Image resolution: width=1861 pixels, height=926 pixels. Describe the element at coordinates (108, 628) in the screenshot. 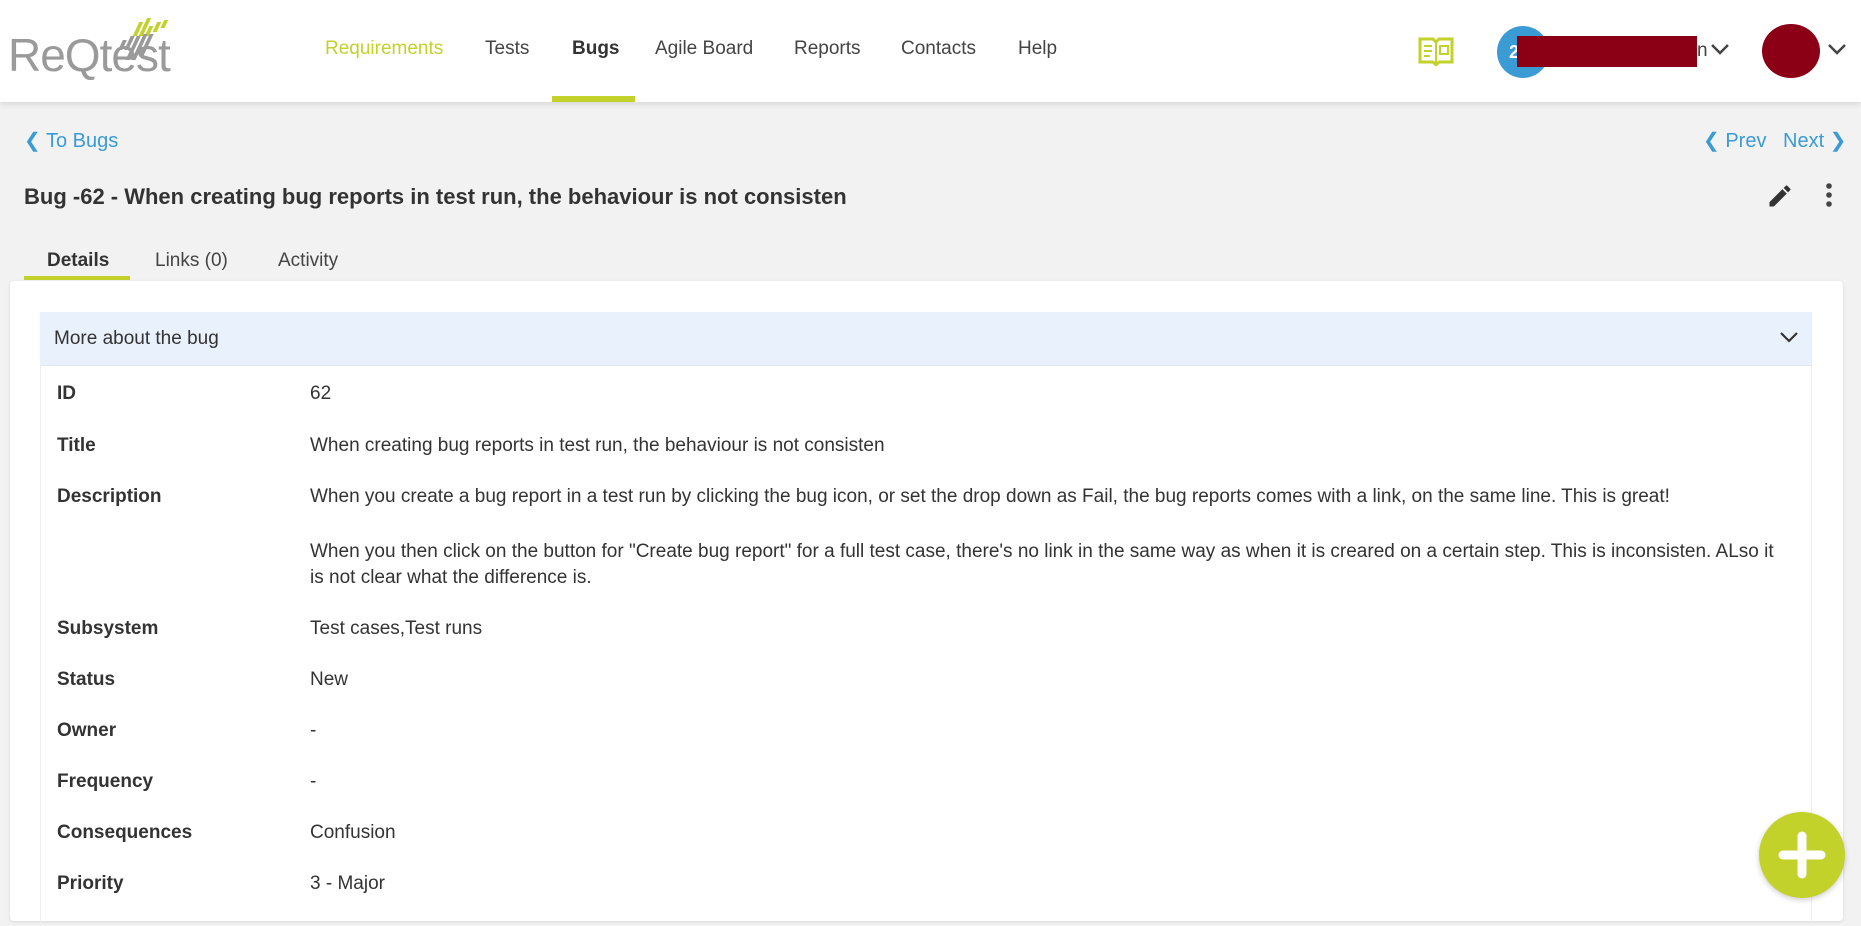

I see `field-label-subsystem: Subsystem` at that location.